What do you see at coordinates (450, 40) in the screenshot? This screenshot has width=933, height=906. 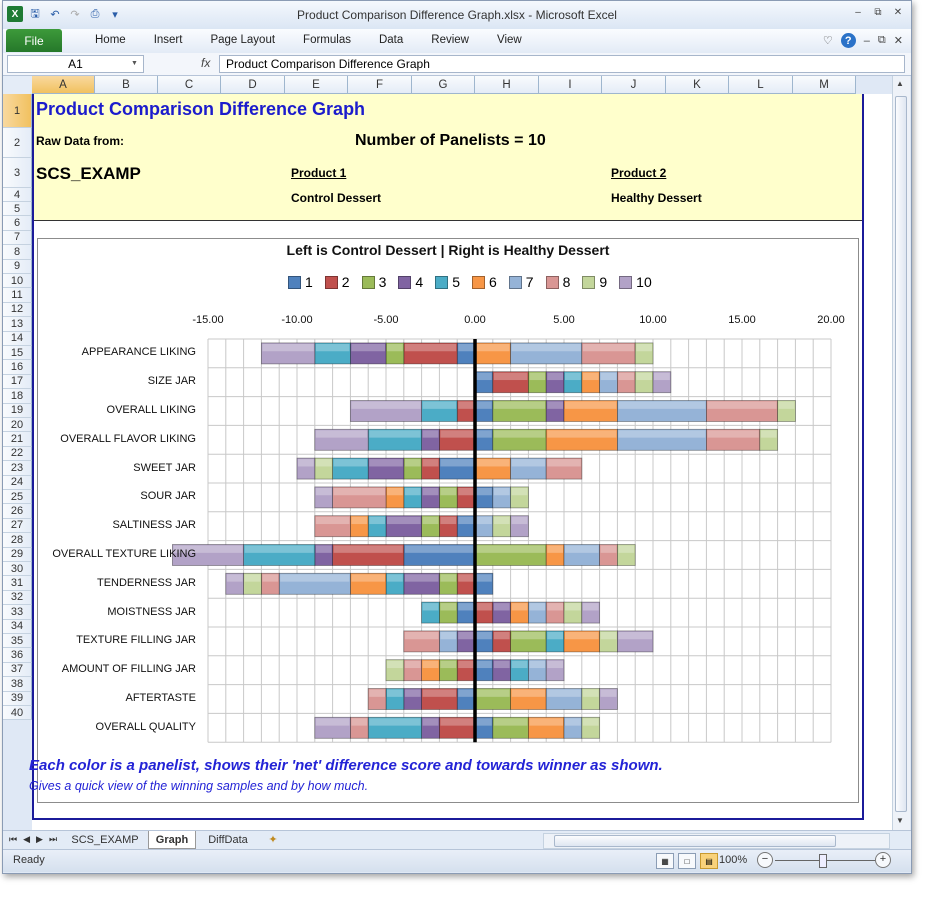 I see `ribbon-tab-review: Review` at bounding box center [450, 40].